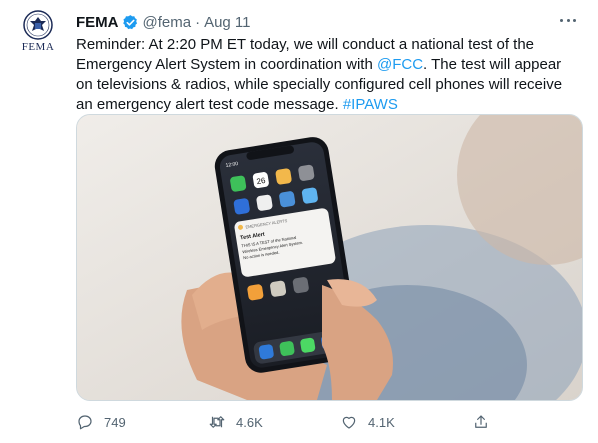  What do you see at coordinates (349, 422) in the screenshot?
I see `heart-icon` at bounding box center [349, 422].